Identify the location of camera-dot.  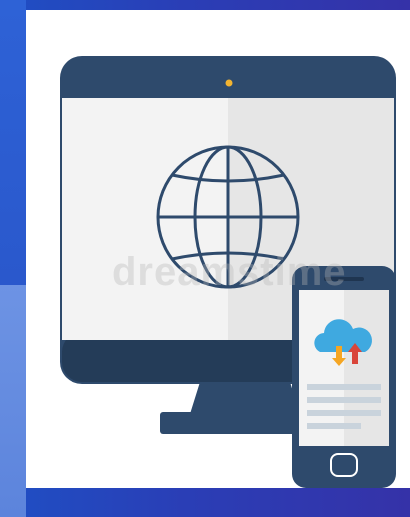
(229, 83).